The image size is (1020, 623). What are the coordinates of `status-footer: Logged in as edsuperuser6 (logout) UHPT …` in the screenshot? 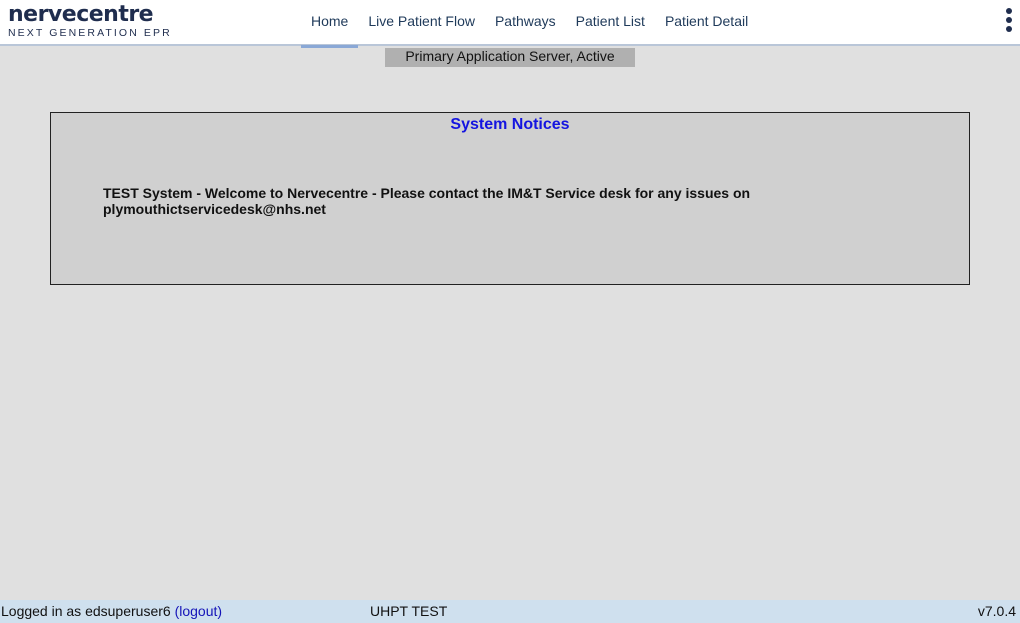 It's located at (510, 611).